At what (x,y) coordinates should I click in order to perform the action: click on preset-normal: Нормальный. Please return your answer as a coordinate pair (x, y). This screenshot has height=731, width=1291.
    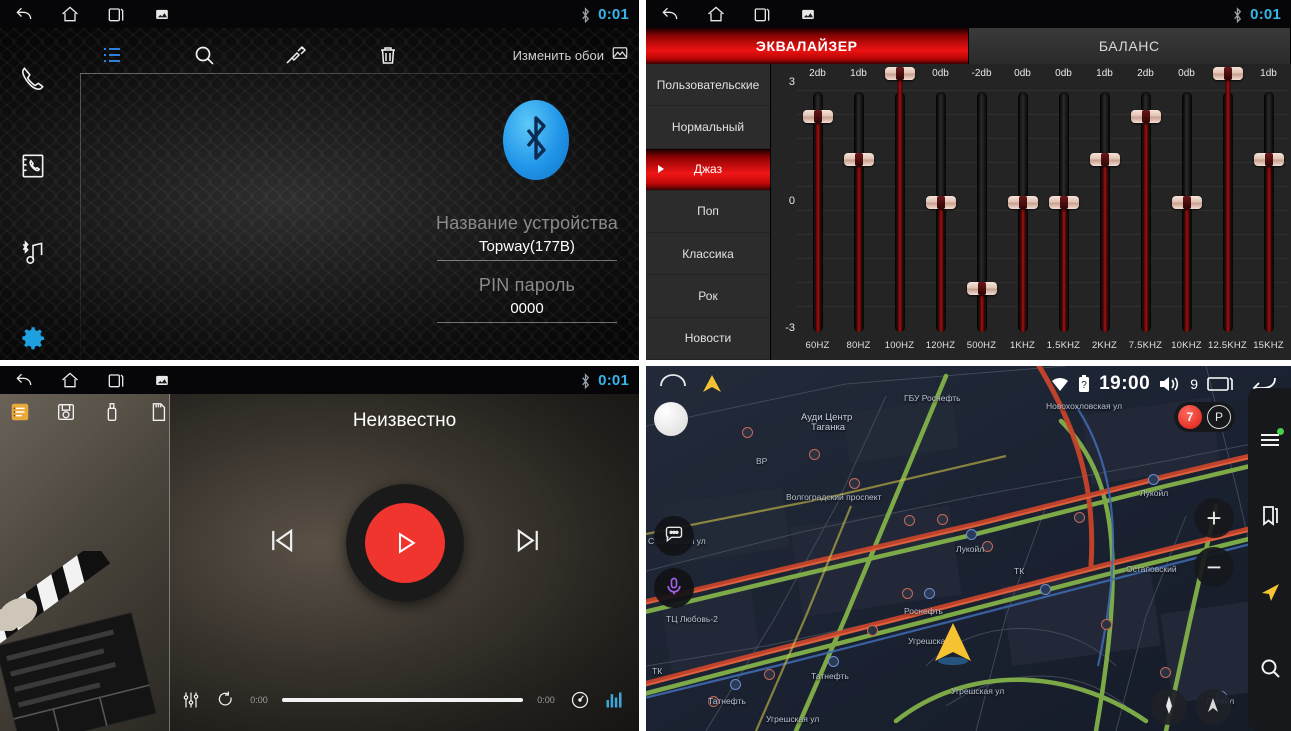
    Looking at the image, I should click on (708, 127).